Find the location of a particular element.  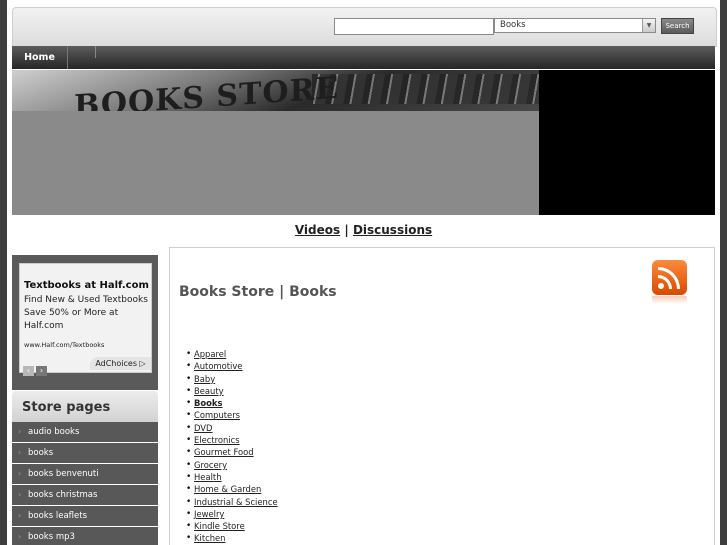

main-nav: Home is located at coordinates (363, 57).